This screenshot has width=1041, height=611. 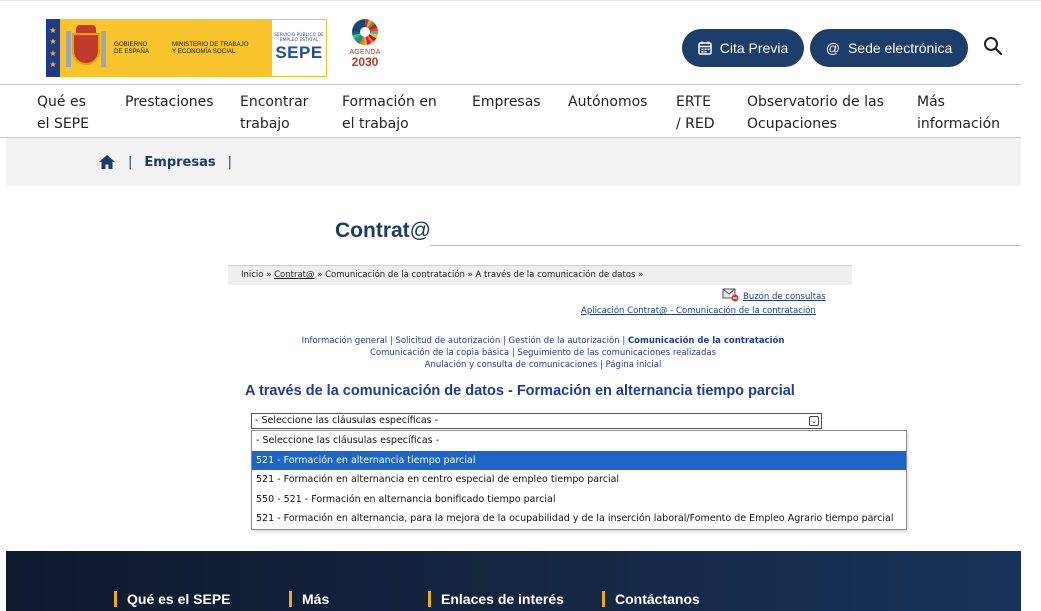 I want to click on menu-anulacion: Anulación y consulta de comunicaciones, so click(x=511, y=365).